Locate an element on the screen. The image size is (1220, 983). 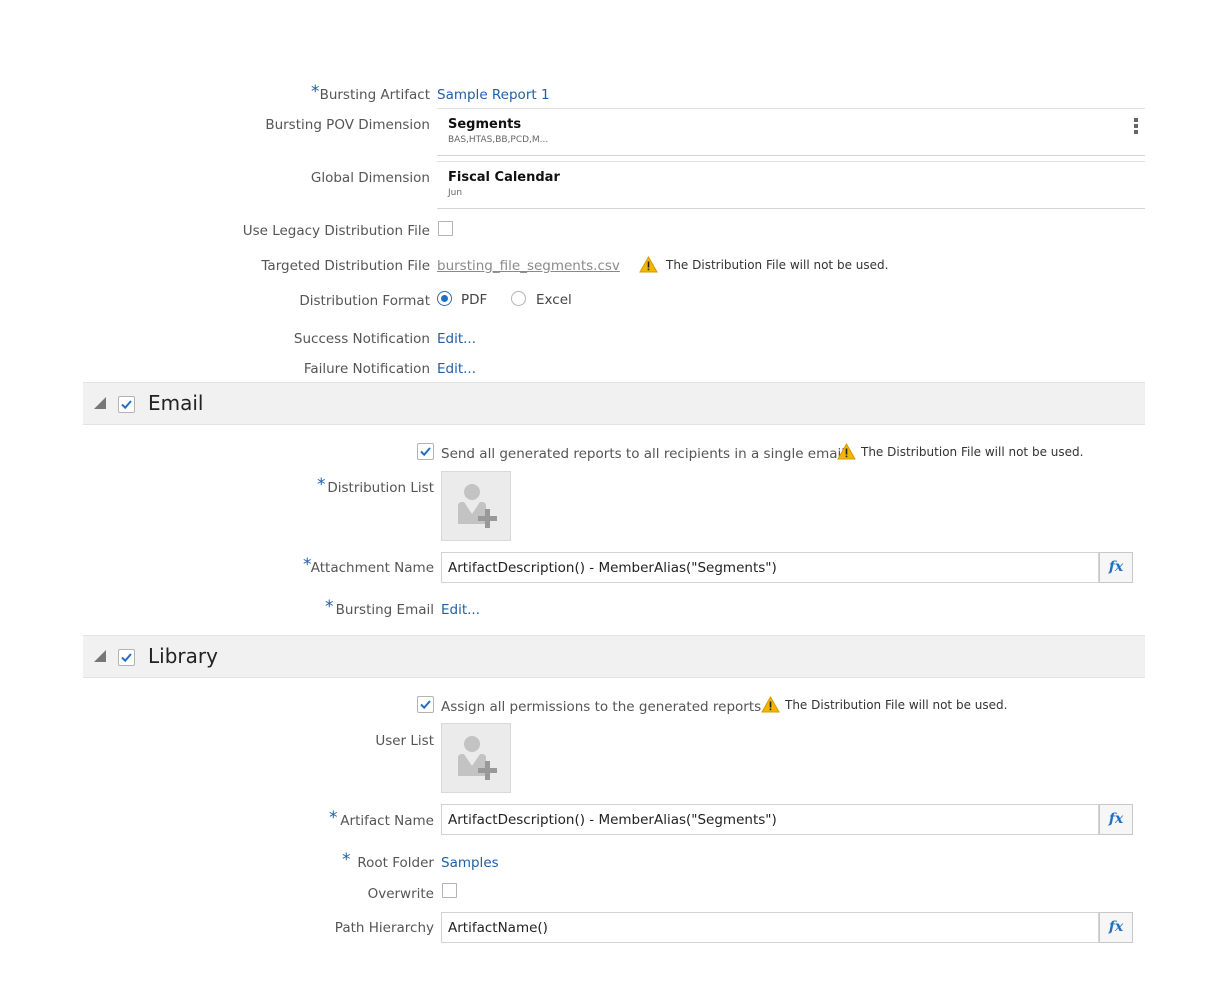
legacy-file-checkbox is located at coordinates (445, 228).